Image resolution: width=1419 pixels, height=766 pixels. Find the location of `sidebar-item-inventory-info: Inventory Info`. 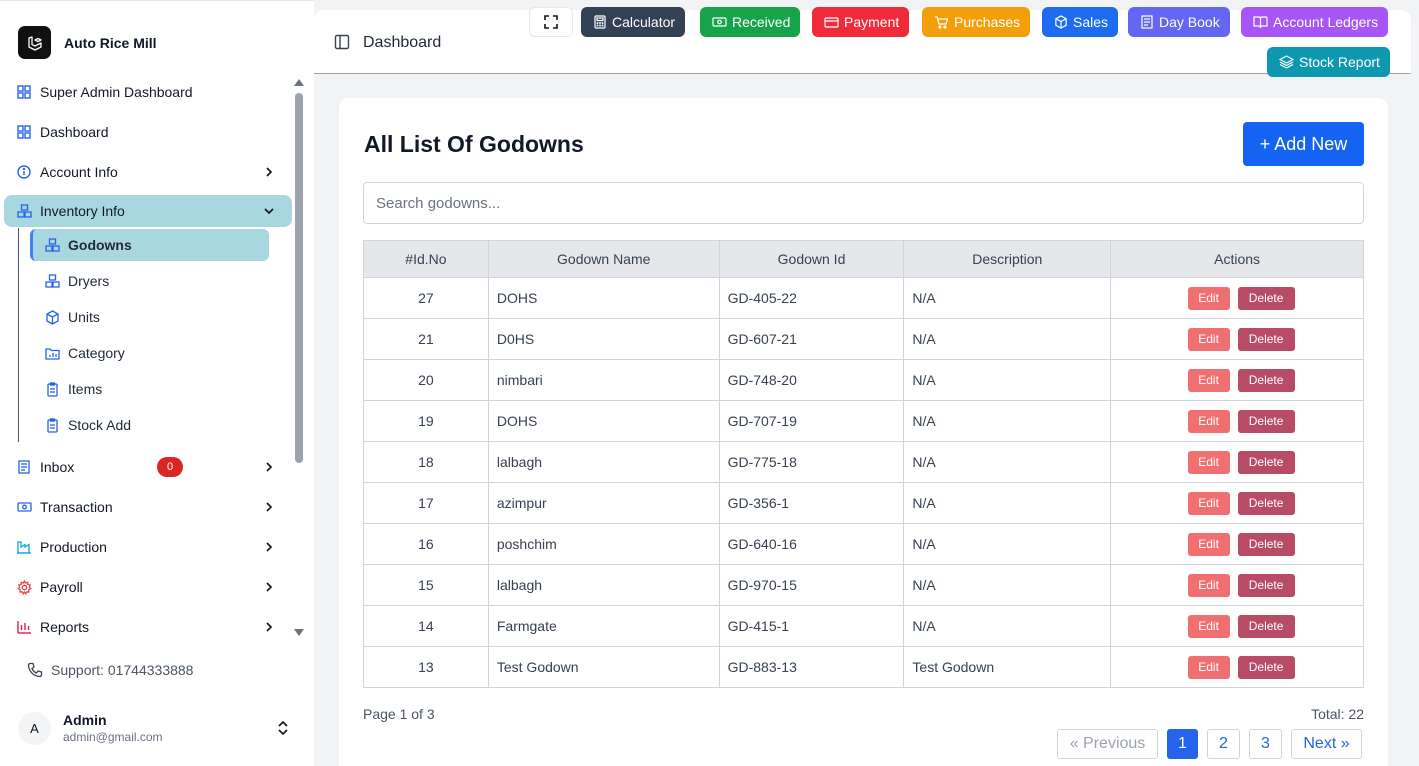

sidebar-item-inventory-info: Inventory Info is located at coordinates (148, 211).